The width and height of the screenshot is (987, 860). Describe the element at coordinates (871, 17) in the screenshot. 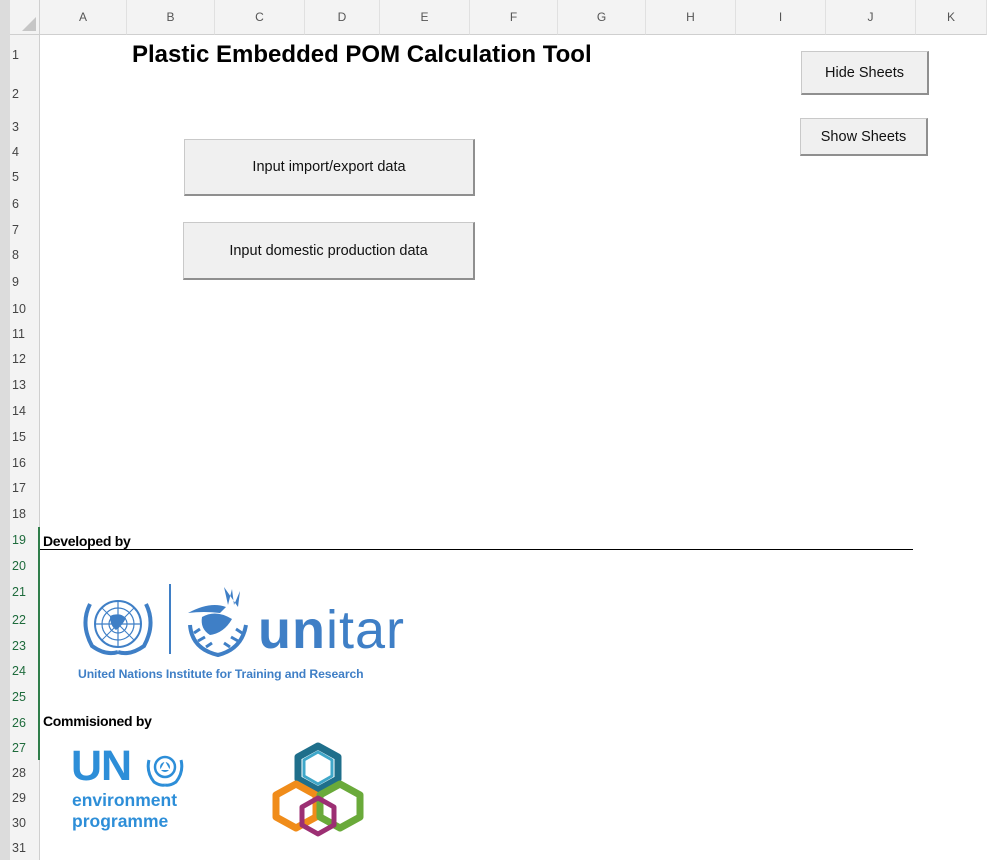

I see `column-header-j: J` at that location.